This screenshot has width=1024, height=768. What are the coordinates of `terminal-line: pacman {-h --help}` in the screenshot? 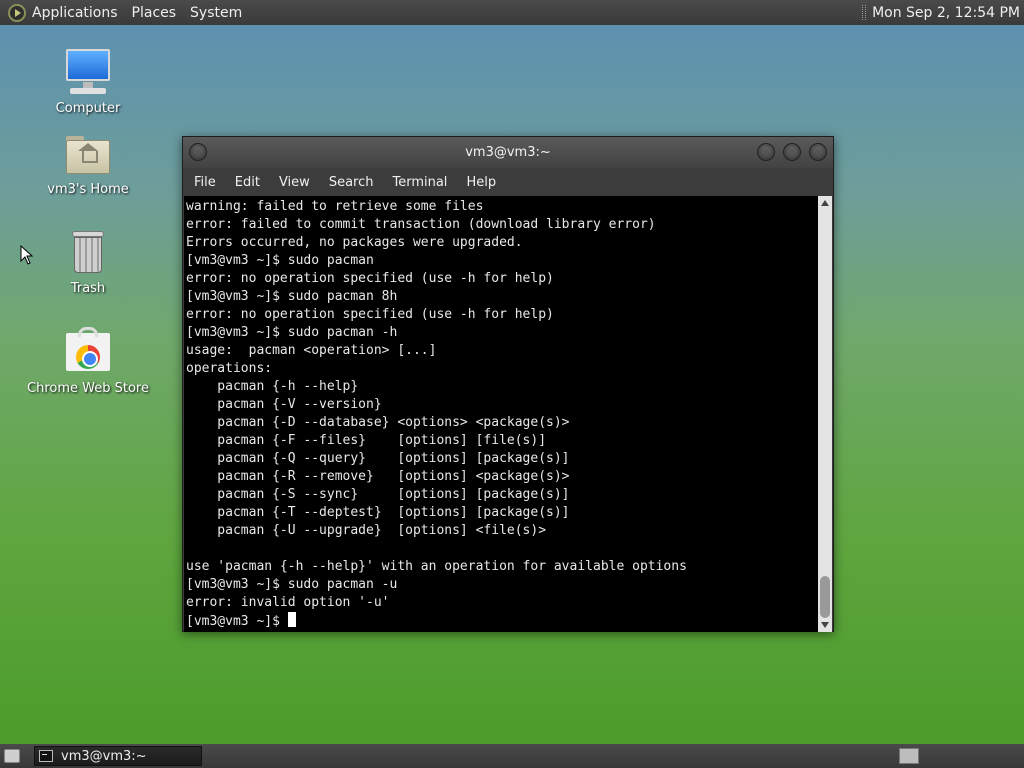 It's located at (272, 386).